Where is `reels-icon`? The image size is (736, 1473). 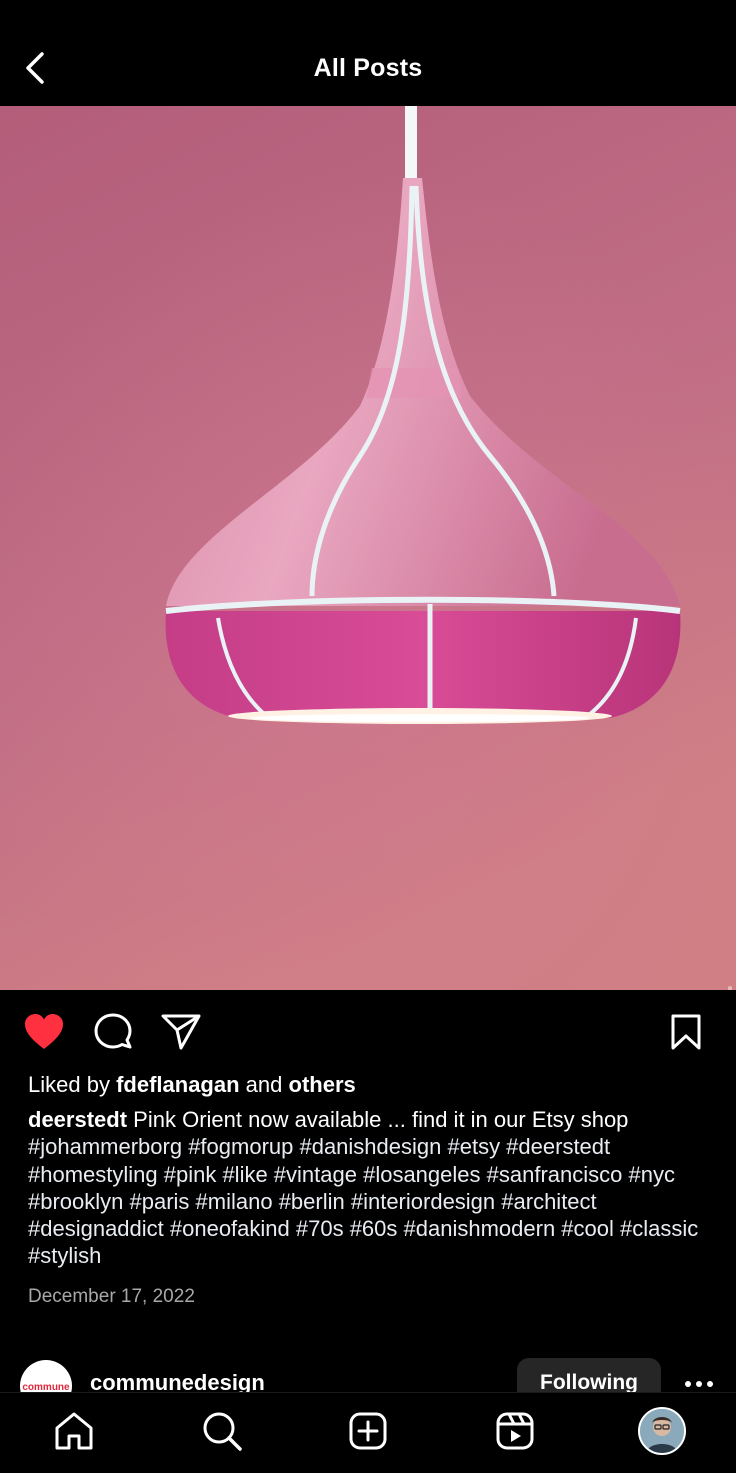
reels-icon is located at coordinates (515, 1431).